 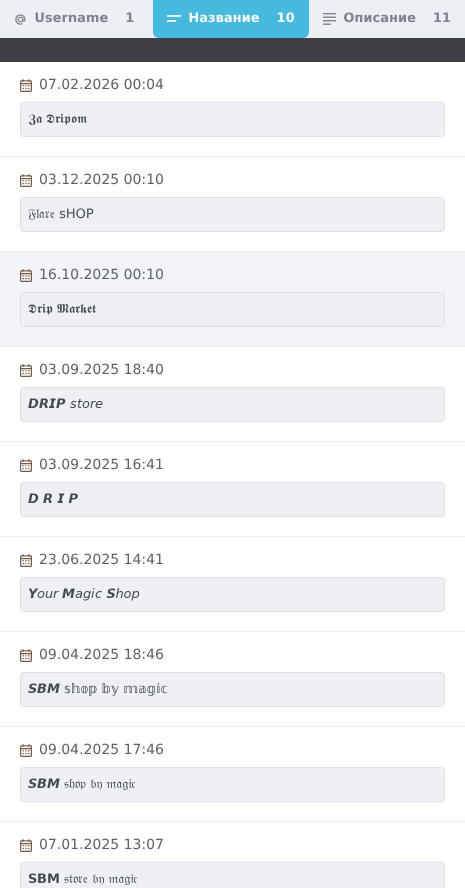 I want to click on channel-name: 𝗦𝗕𝗠 𝔰𝔱𝔬𝔯𝔢 𝔟𝔶 𝔪𝔞𝔤𝔦𝔠, so click(x=232, y=875).